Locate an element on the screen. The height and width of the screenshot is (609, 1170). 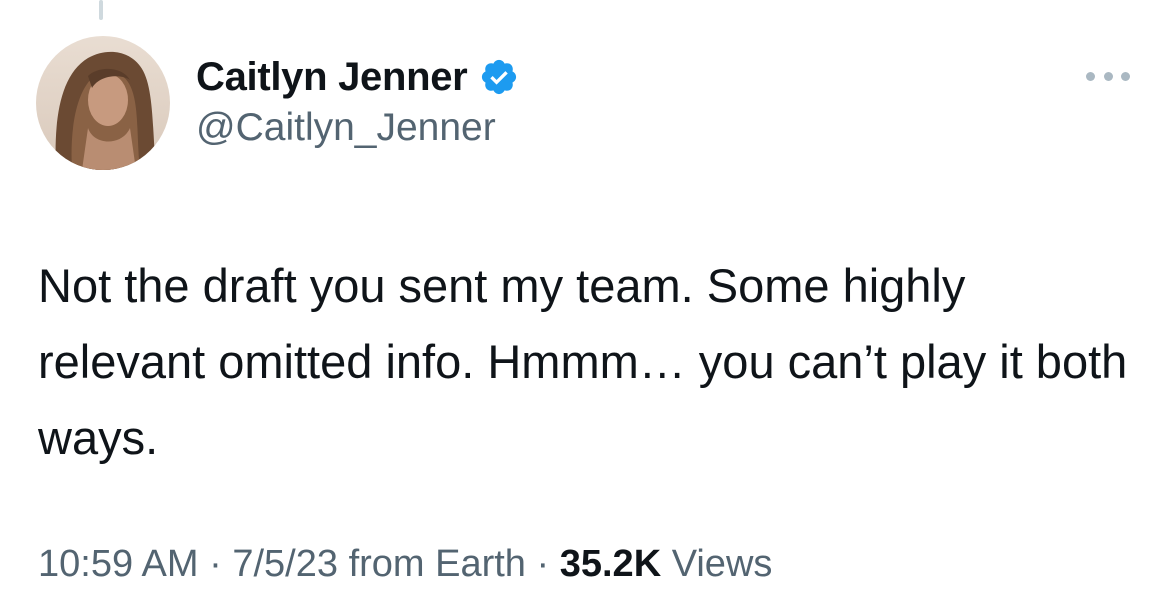
author-name-row: Caitlyn Jenner is located at coordinates (357, 77).